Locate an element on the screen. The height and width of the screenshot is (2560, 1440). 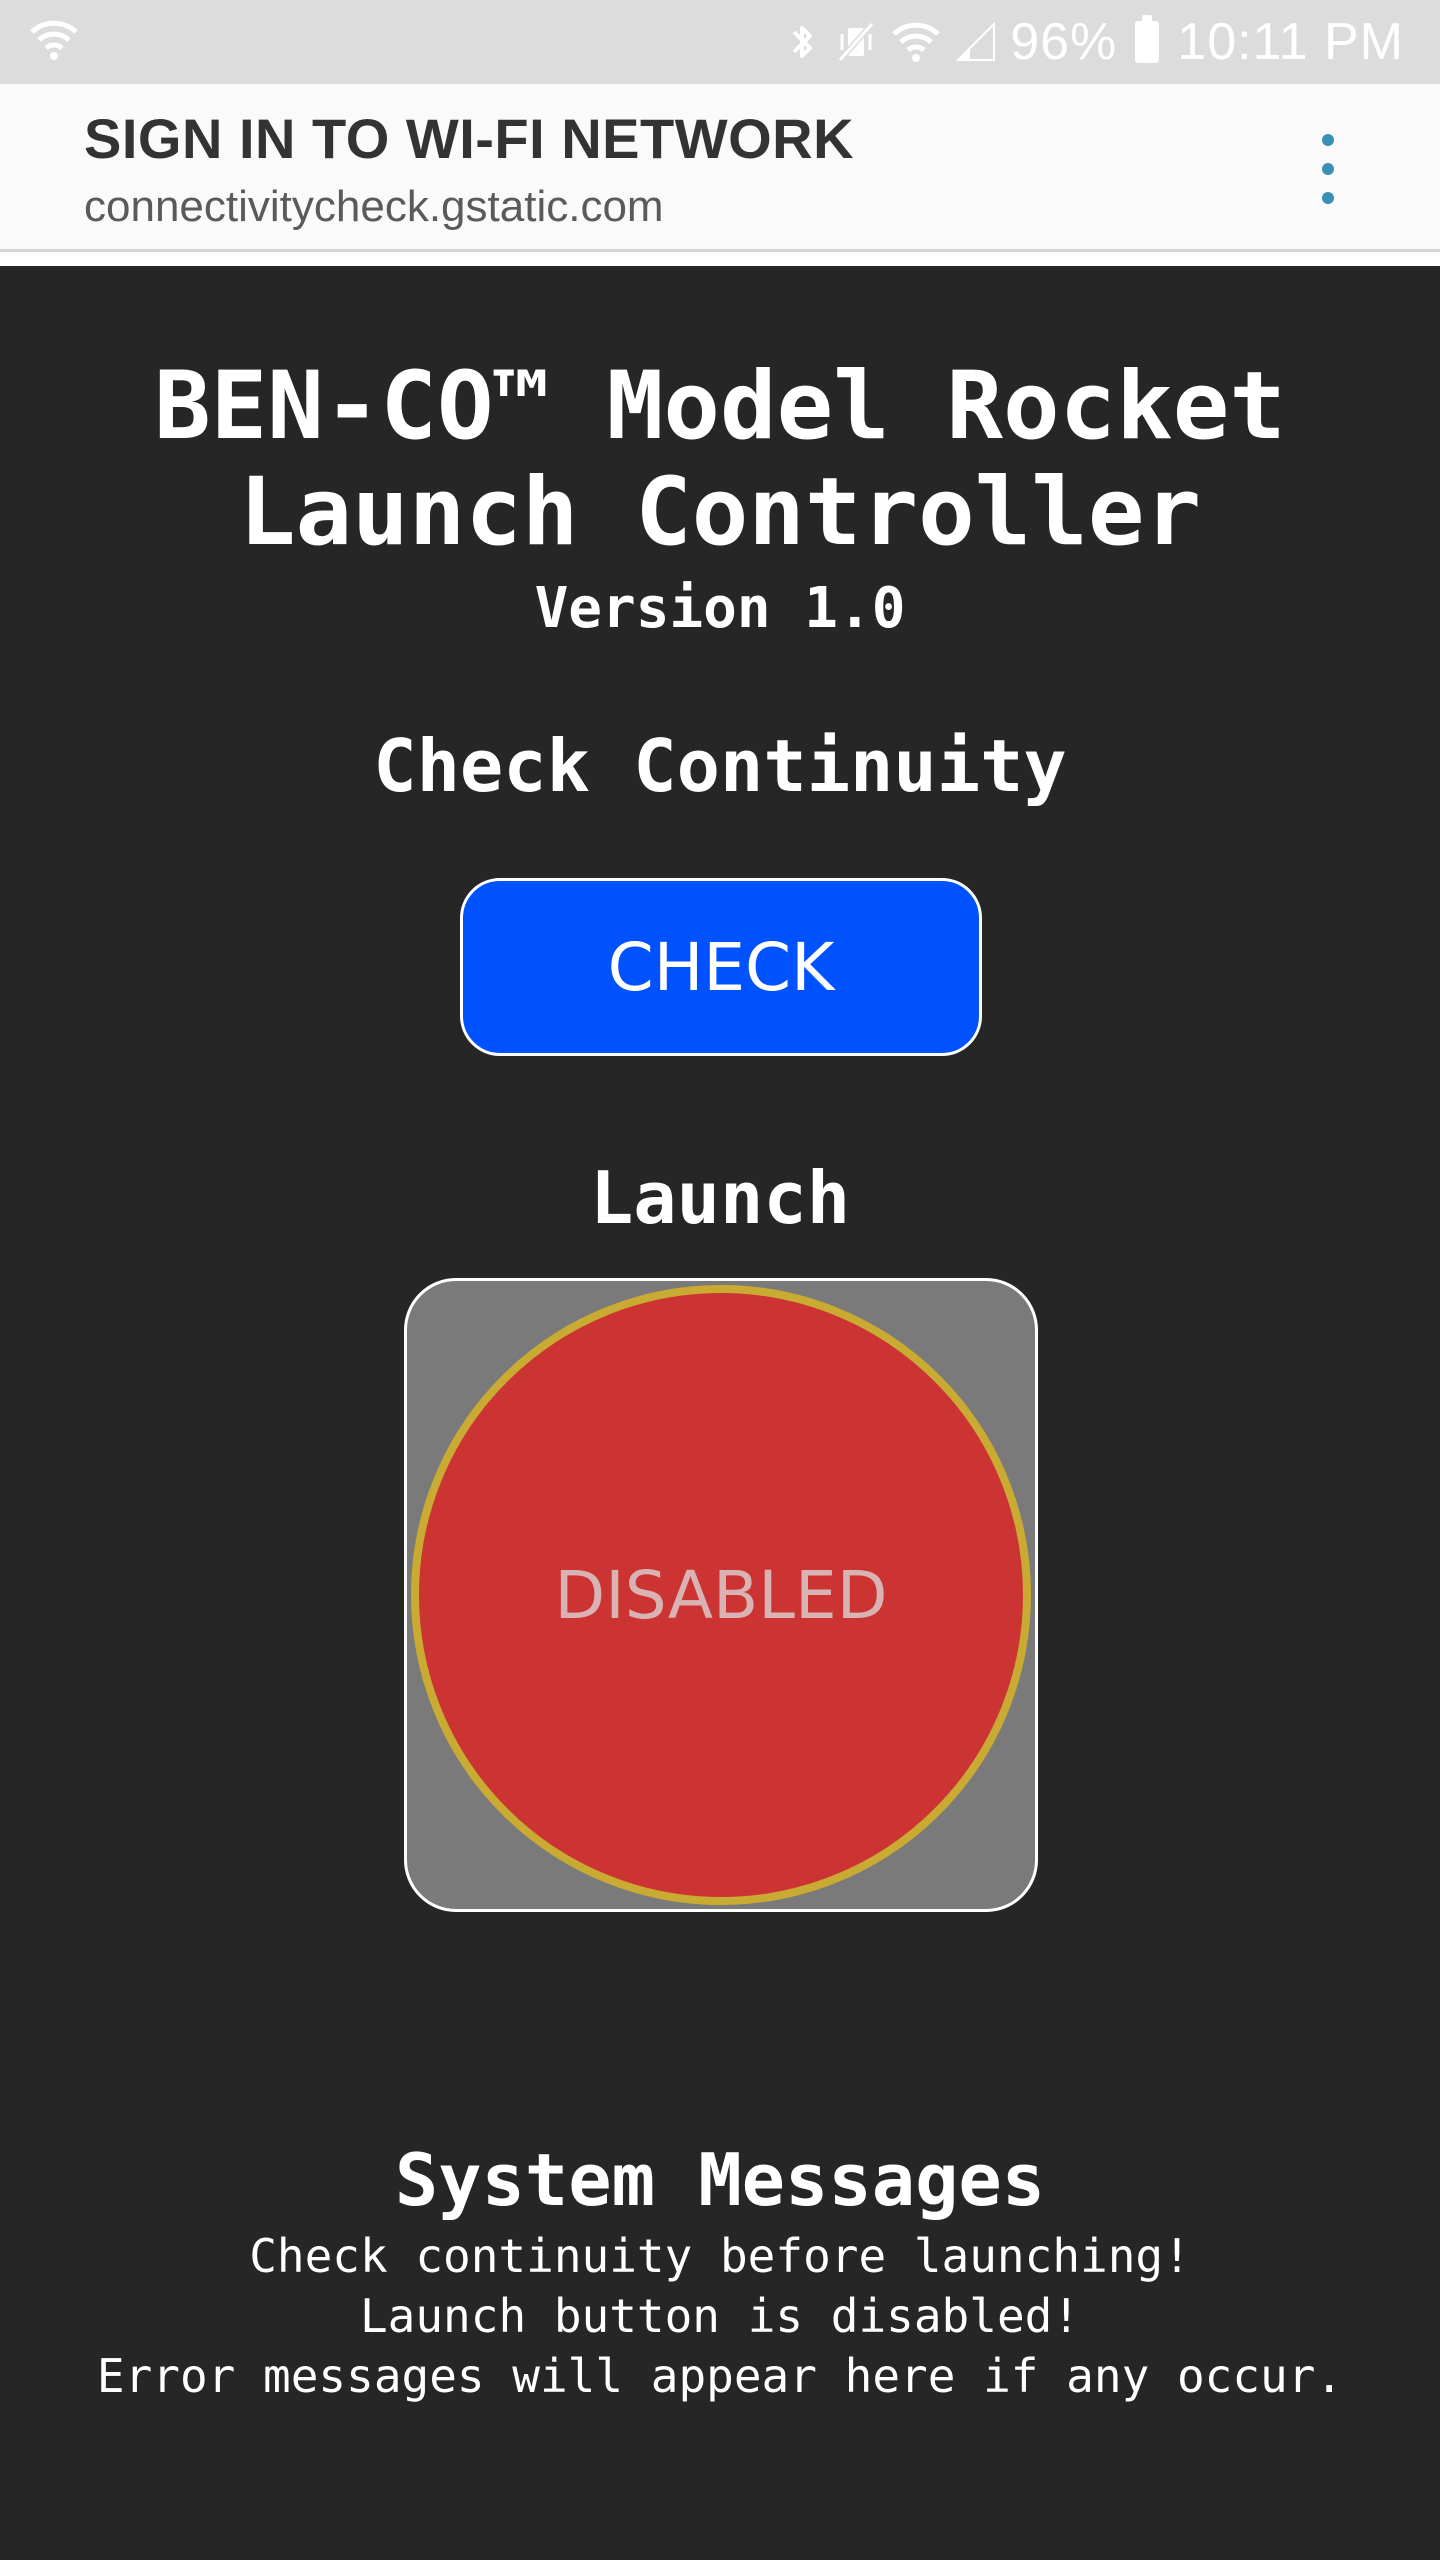
launch-button: DISABLED is located at coordinates (721, 1595).